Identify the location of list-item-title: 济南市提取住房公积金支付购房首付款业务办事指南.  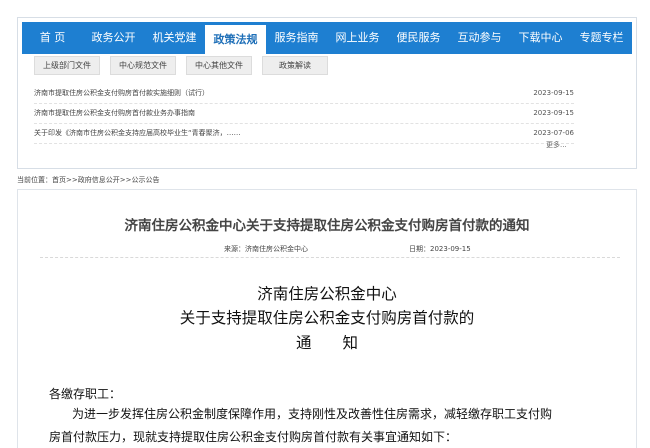
(114, 113).